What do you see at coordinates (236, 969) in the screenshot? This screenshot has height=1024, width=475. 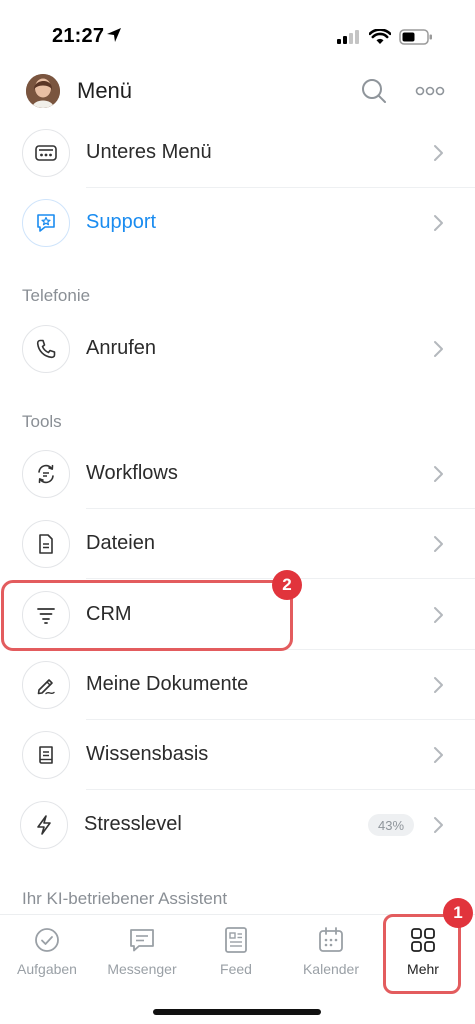 I see `tab-label: Feed` at bounding box center [236, 969].